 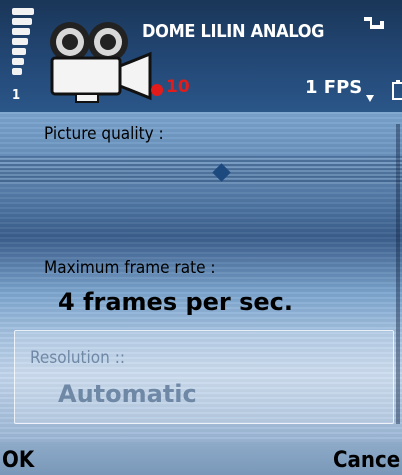 I want to click on picture-quality-slider, so click(x=201, y=170).